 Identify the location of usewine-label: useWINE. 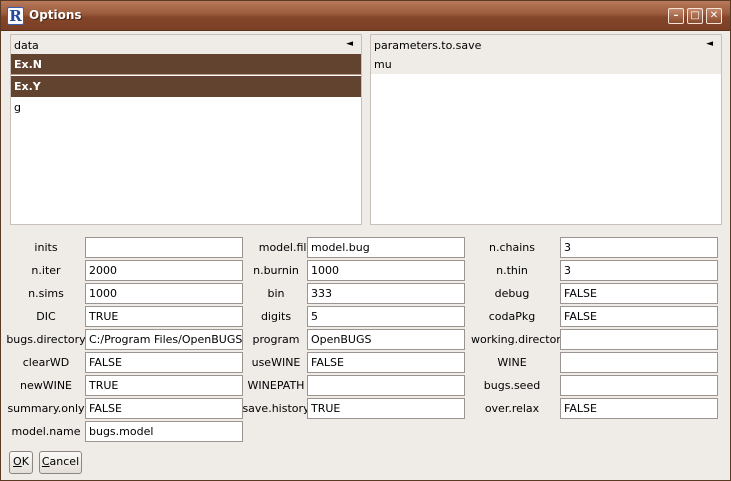
(276, 362).